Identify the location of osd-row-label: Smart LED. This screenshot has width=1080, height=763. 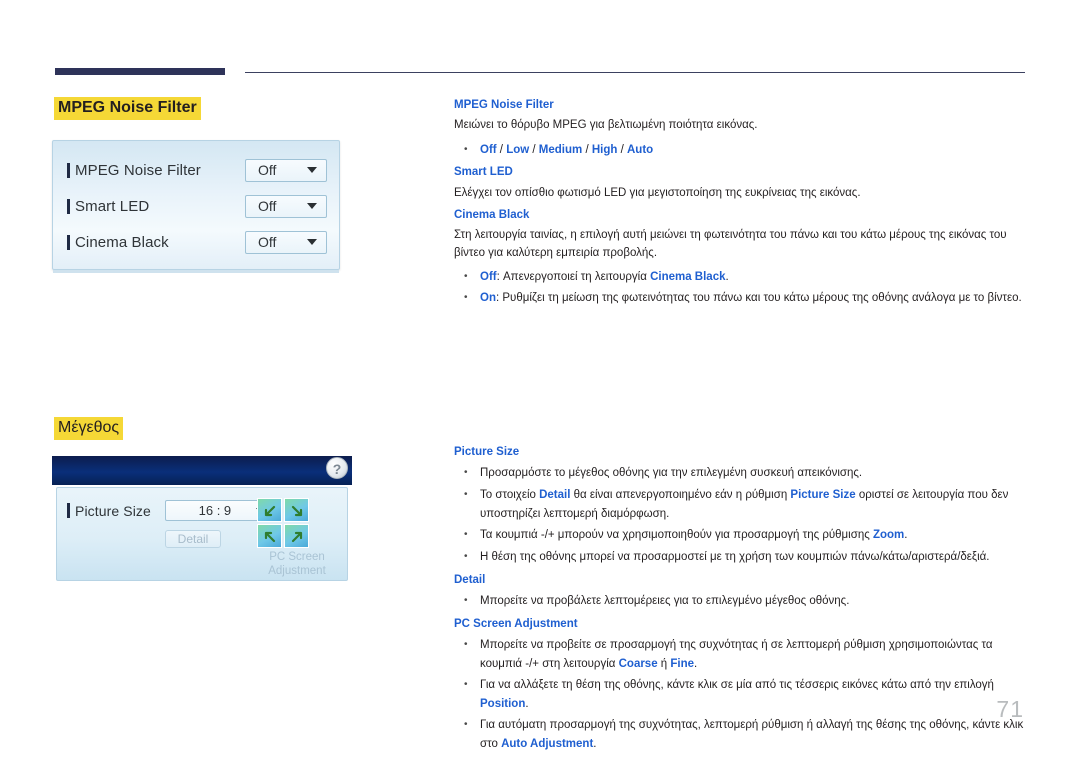
(112, 206).